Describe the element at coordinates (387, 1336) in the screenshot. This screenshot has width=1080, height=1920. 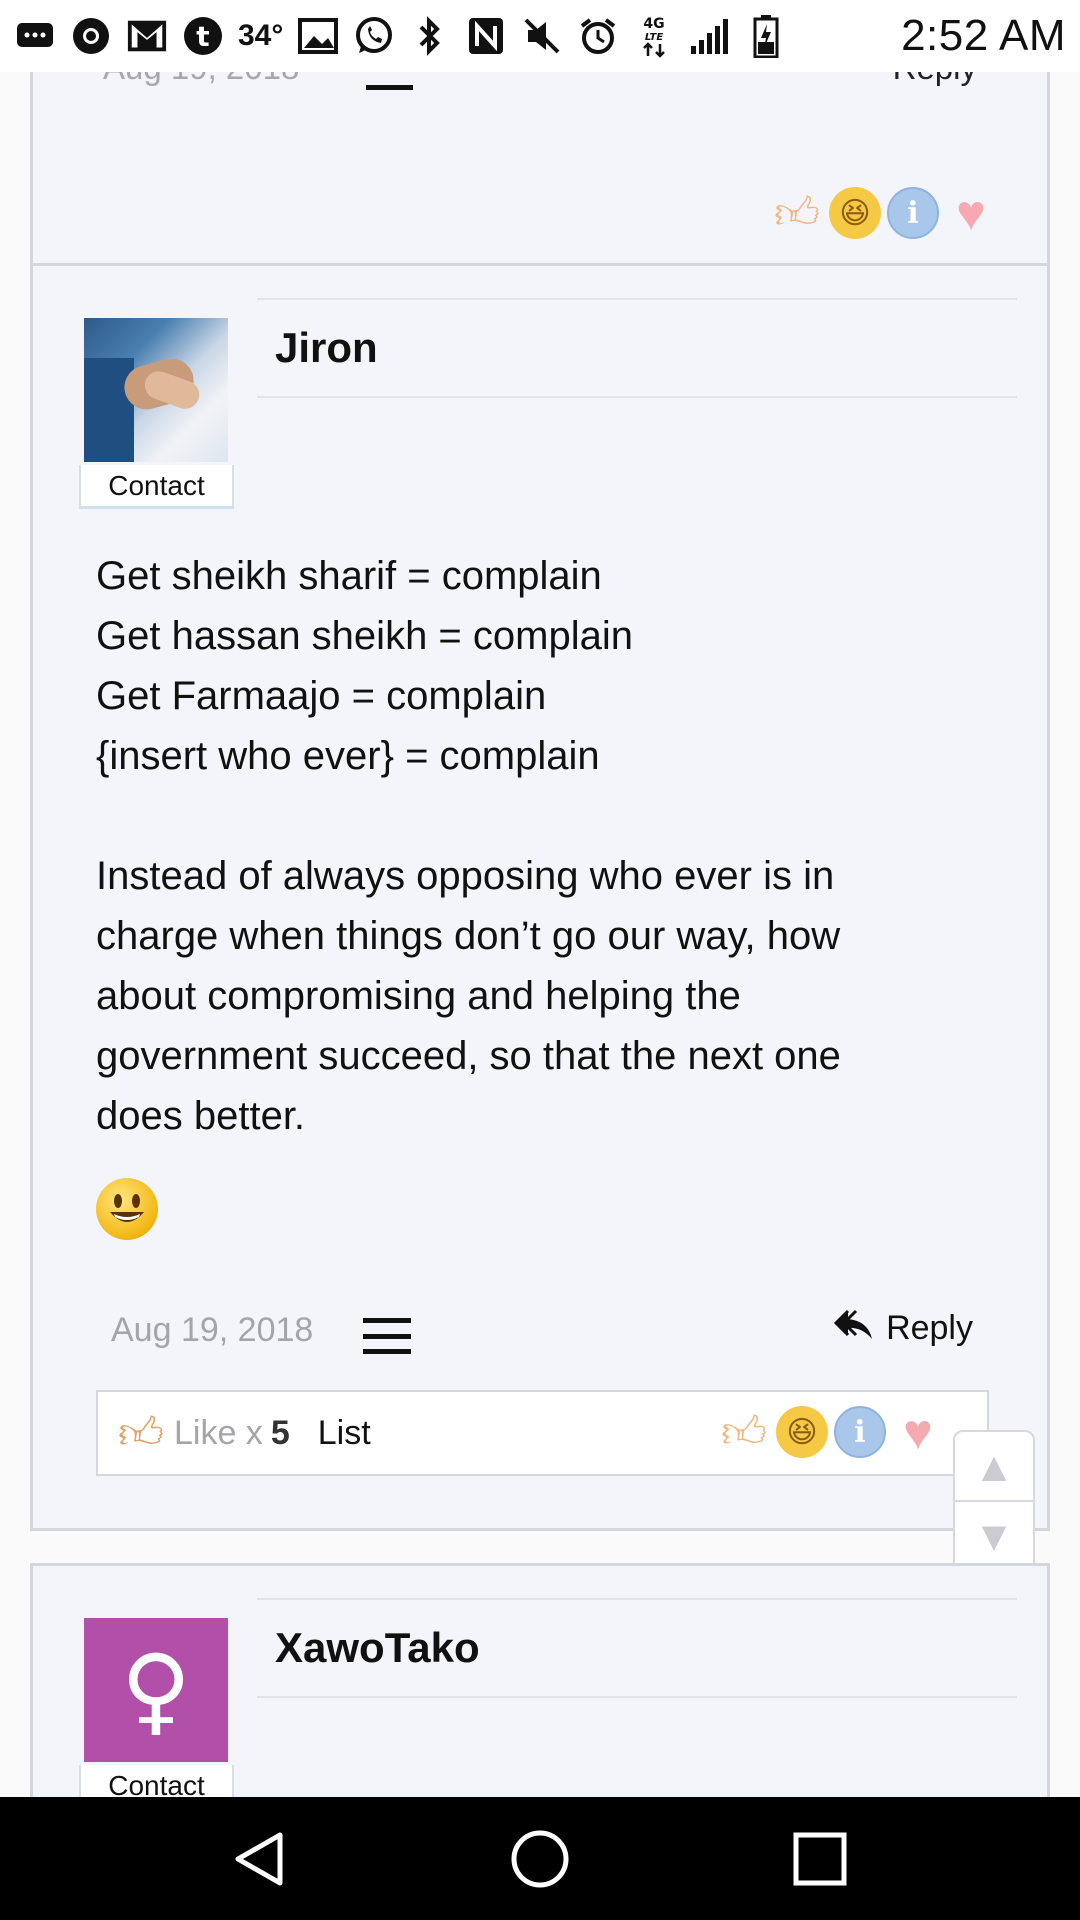
I see `post-menu-icon` at that location.